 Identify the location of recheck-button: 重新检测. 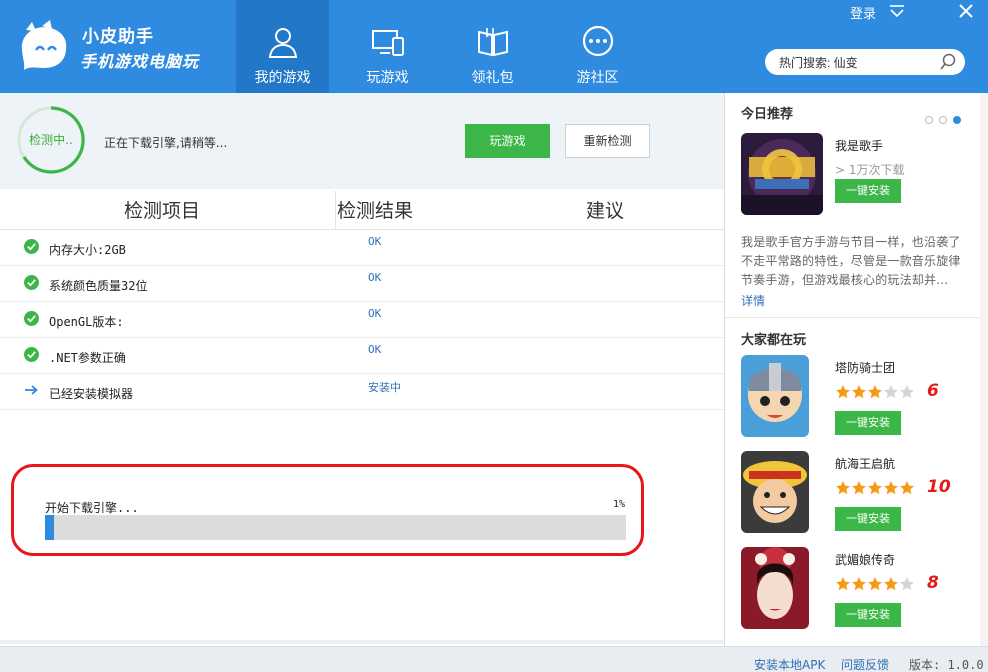
(607, 141).